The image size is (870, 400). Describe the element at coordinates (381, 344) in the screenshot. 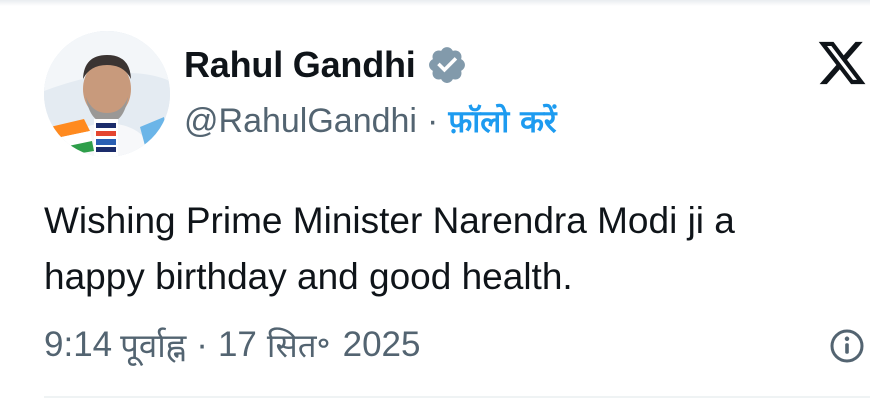

I see `date-year: 2025` at that location.